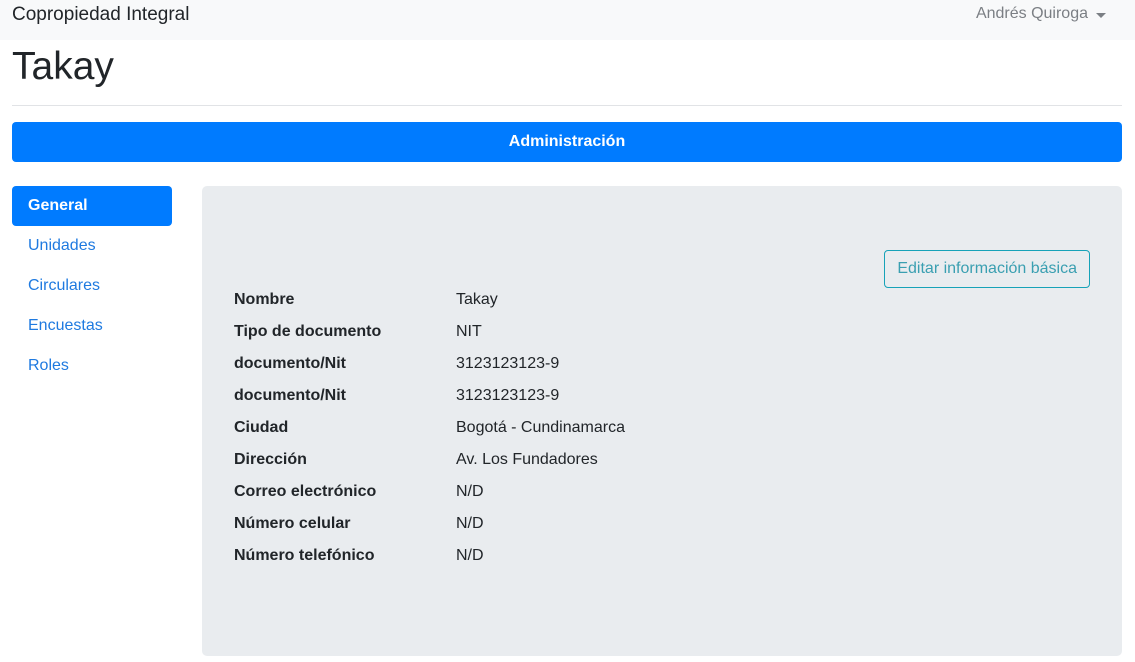 Image resolution: width=1135 pixels, height=662 pixels. What do you see at coordinates (469, 331) in the screenshot?
I see `info-value: NIT` at bounding box center [469, 331].